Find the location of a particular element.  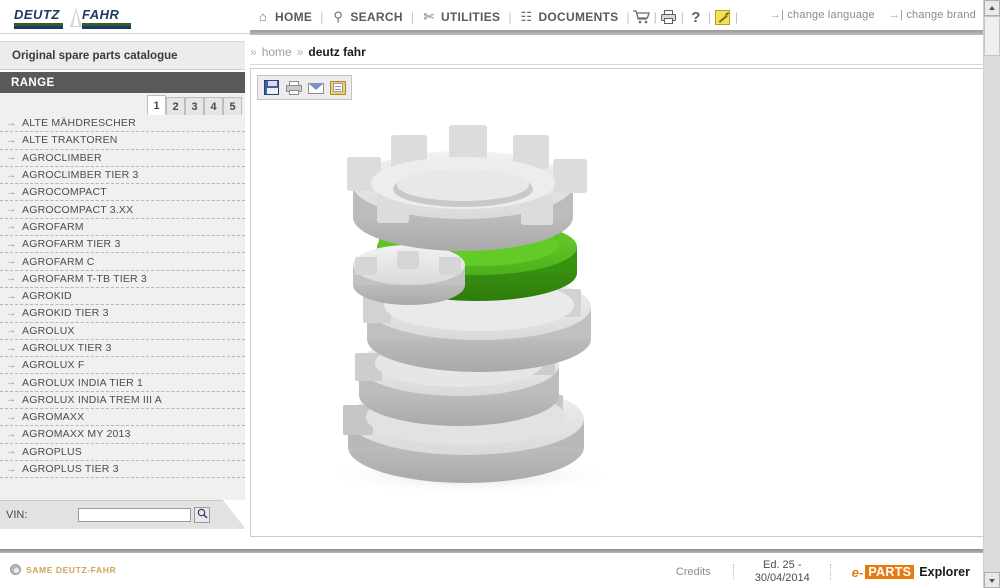

arrow-icon: →| is located at coordinates (777, 15).